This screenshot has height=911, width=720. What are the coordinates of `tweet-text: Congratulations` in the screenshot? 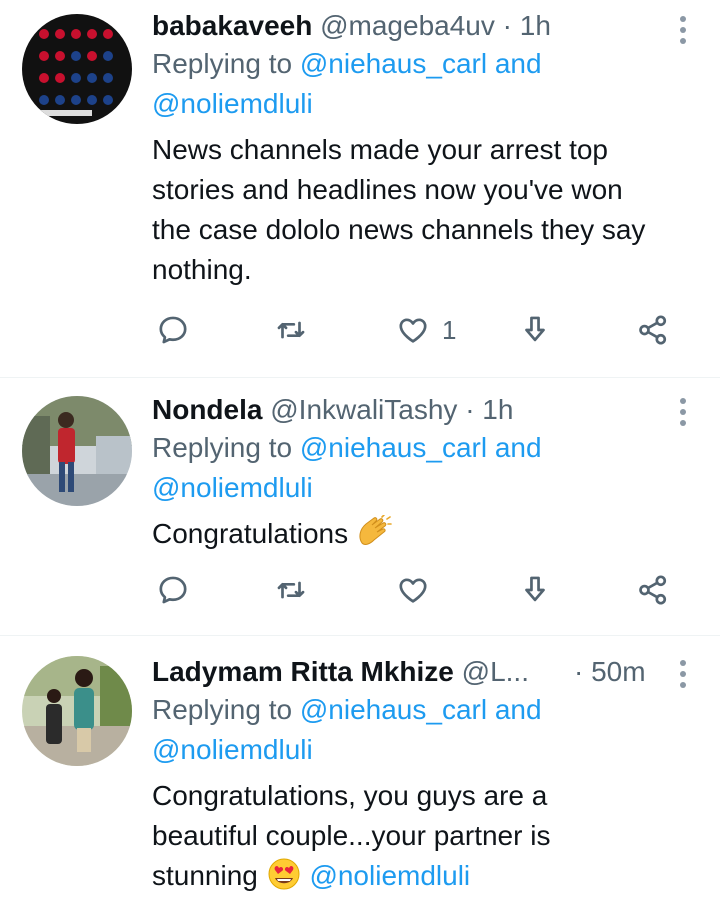 It's located at (426, 534).